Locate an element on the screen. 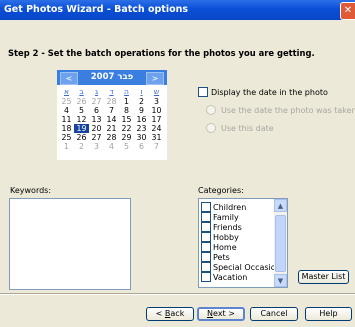 This screenshot has height=327, width=355. category-label: Children is located at coordinates (230, 207).